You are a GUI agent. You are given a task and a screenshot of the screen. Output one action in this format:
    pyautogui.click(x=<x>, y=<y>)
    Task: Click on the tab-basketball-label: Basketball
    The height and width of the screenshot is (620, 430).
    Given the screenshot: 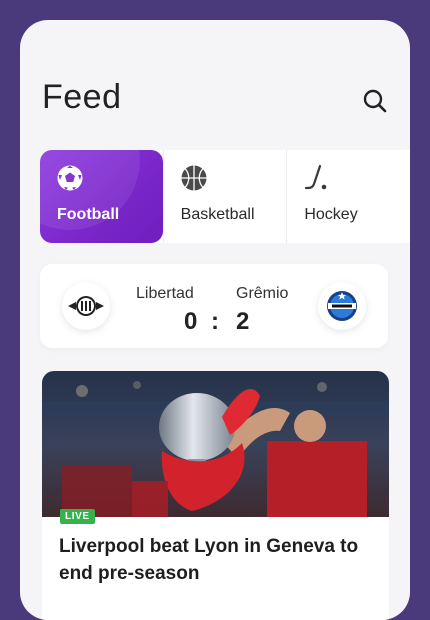 What is the action you would take?
    pyautogui.click(x=217, y=214)
    